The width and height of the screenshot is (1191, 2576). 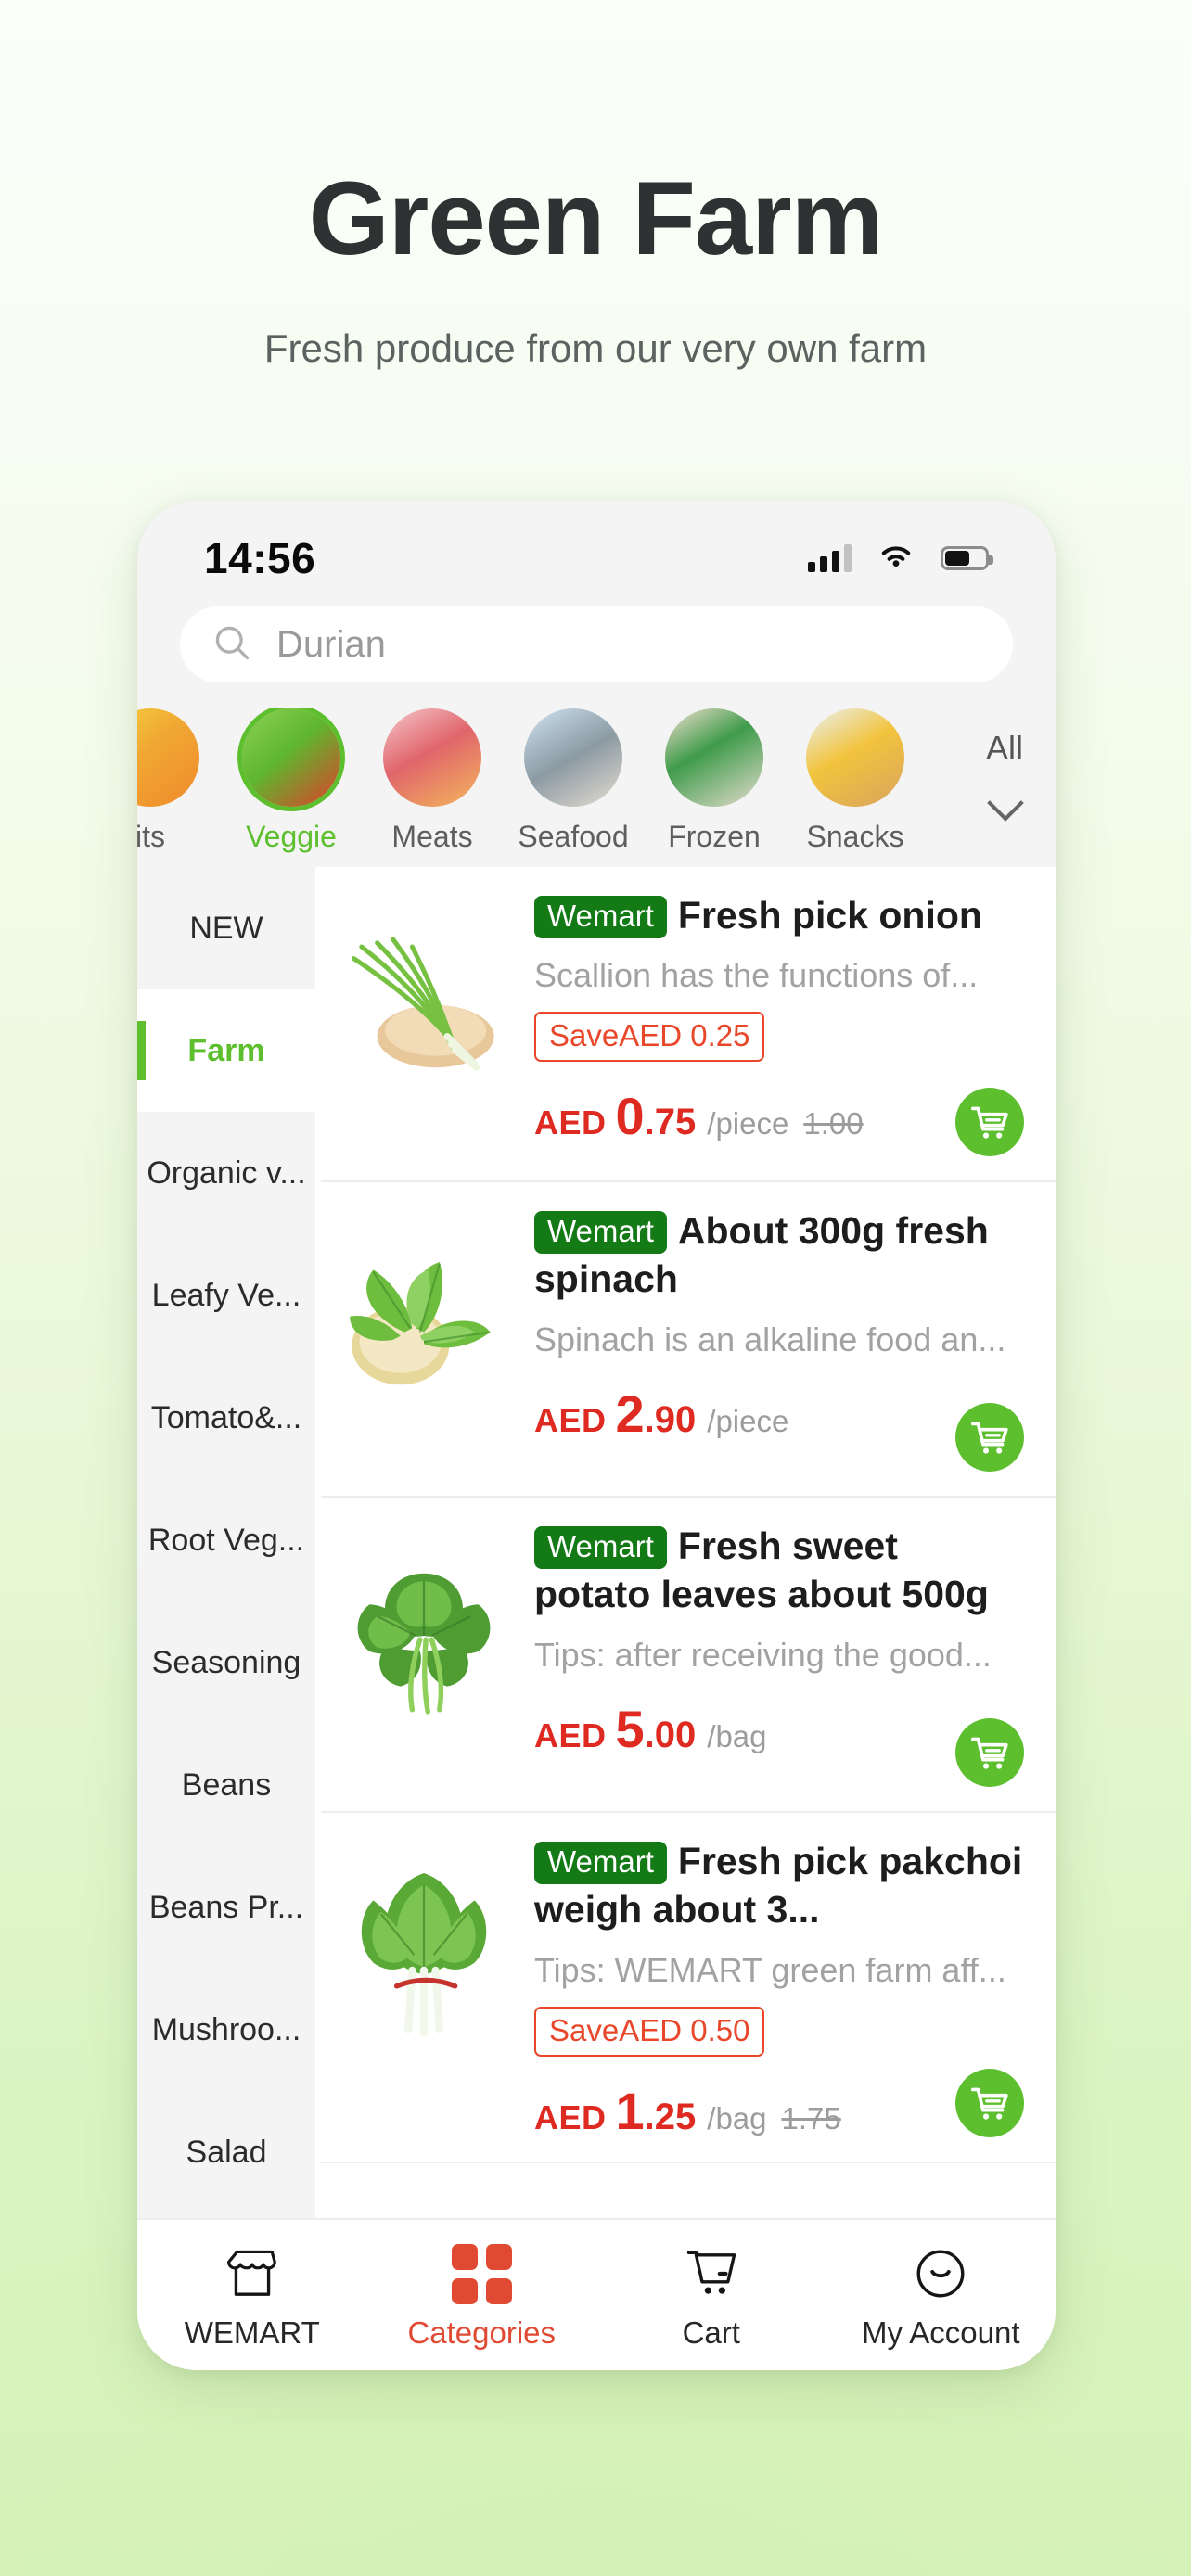 I want to click on price-decimal: .90, so click(x=670, y=1419).